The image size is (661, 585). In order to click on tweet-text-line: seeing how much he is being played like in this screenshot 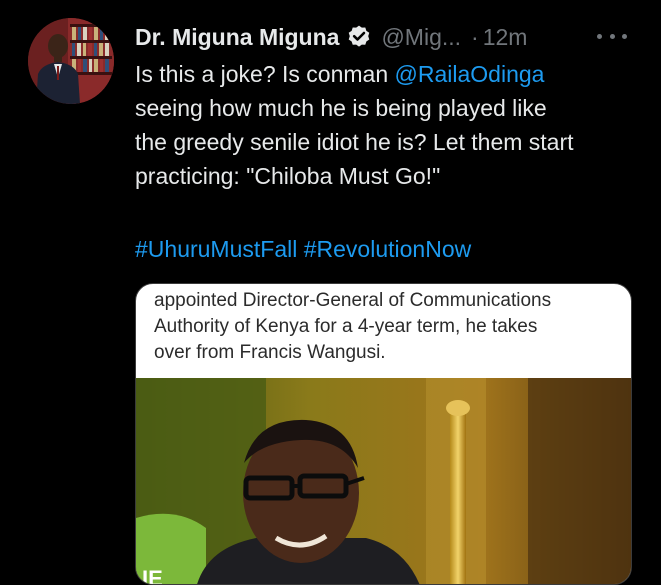, I will do `click(341, 108)`.